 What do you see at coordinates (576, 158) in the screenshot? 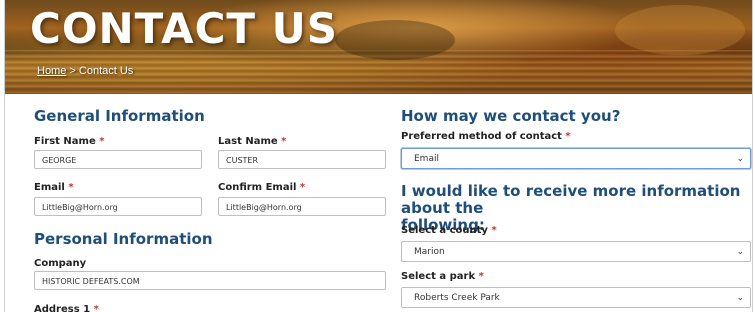
I see `preferred-method-select: Email ⌄` at bounding box center [576, 158].